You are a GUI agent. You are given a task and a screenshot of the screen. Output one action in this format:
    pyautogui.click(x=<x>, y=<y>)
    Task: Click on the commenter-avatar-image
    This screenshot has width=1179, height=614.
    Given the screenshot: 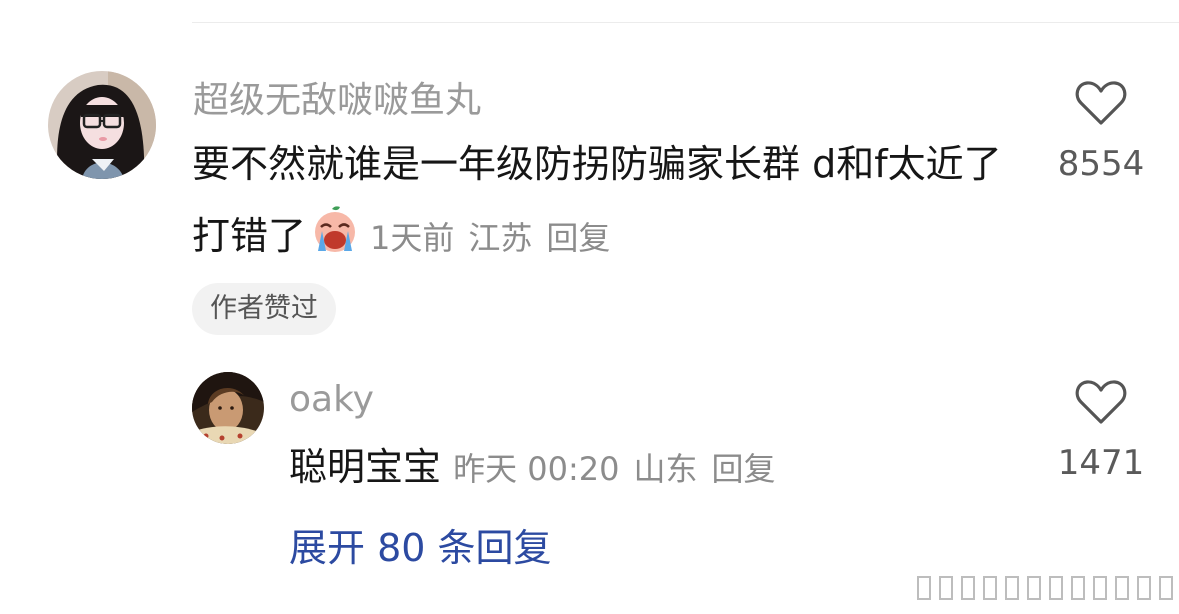 What is the action you would take?
    pyautogui.click(x=102, y=125)
    